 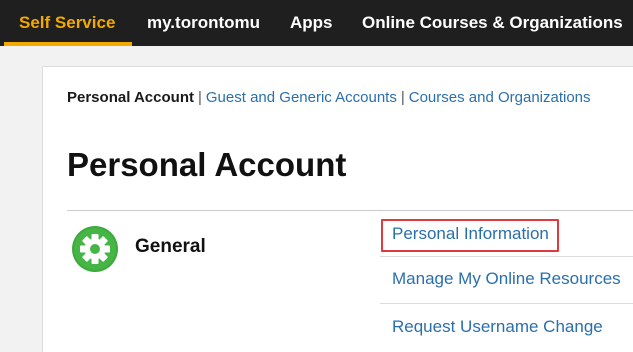 What do you see at coordinates (203, 23) in the screenshot?
I see `nav-item-my-torontomu: my.torontomu` at bounding box center [203, 23].